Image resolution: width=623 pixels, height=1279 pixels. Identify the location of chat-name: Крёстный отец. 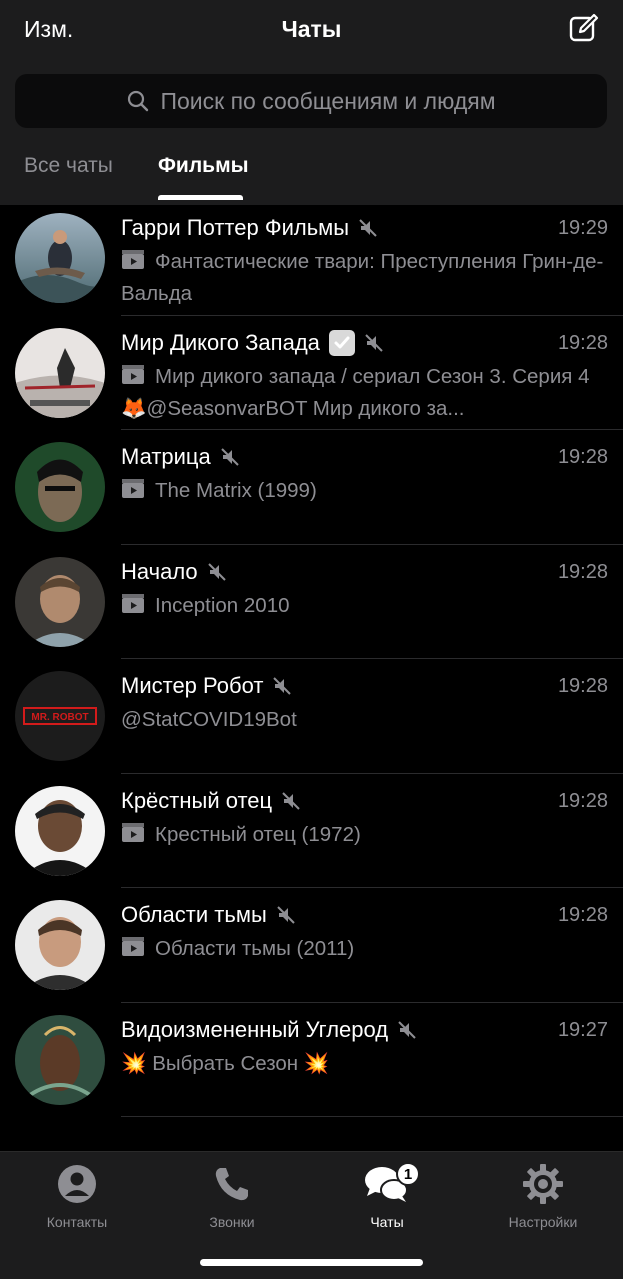
(211, 801).